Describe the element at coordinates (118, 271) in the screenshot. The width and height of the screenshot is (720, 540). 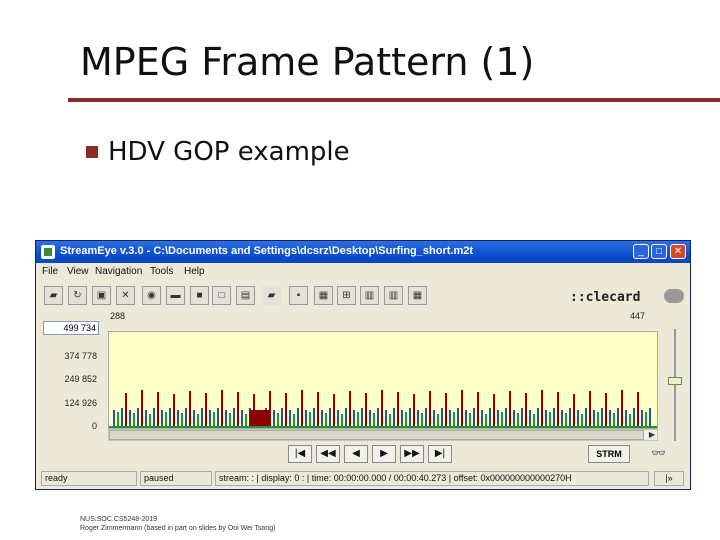
I see `menu-navigation: Navigation` at that location.